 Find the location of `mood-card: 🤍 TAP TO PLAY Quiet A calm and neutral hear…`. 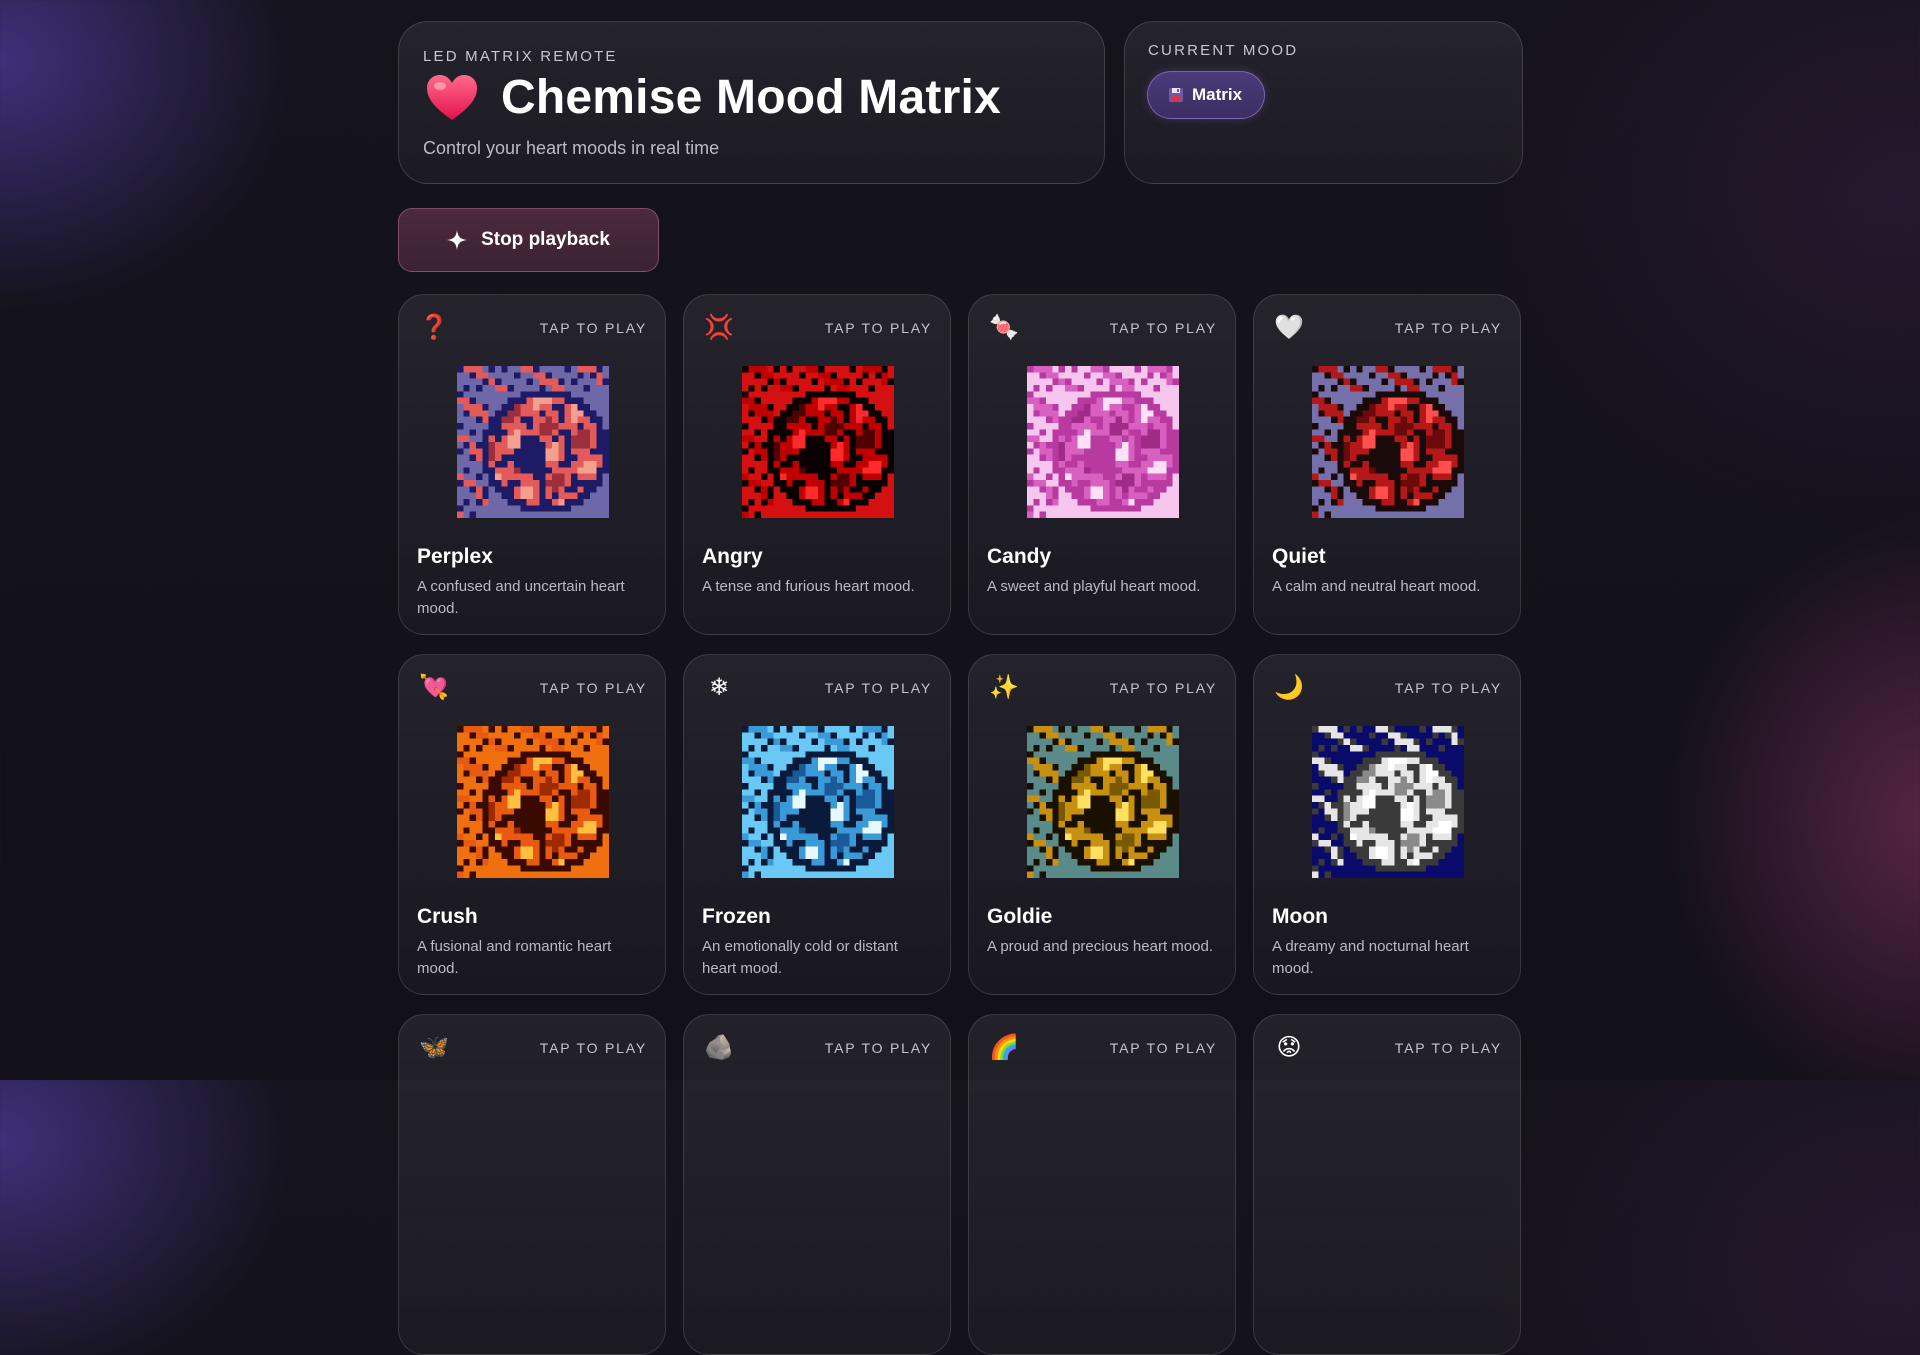

mood-card: 🤍 TAP TO PLAY Quiet A calm and neutral hear… is located at coordinates (1387, 464).